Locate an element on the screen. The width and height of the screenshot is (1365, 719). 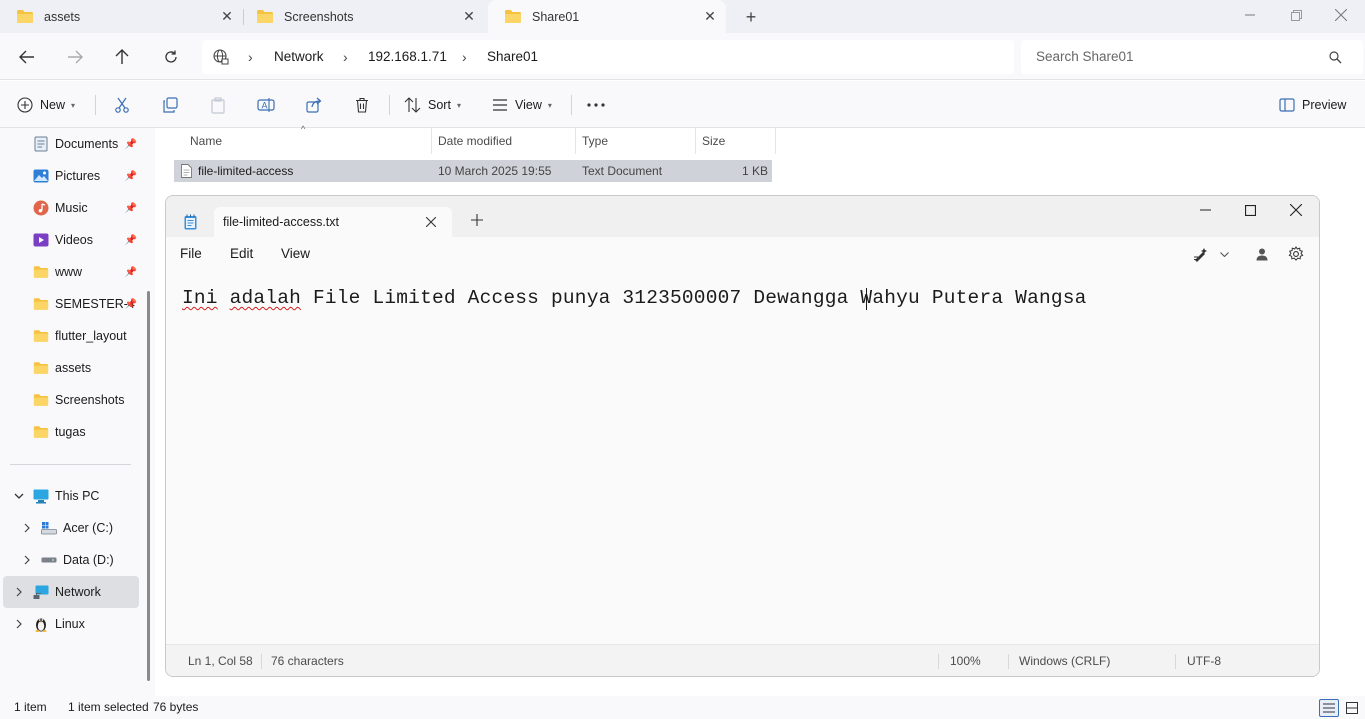
sidebar-scrollbar is located at coordinates (148, 486).